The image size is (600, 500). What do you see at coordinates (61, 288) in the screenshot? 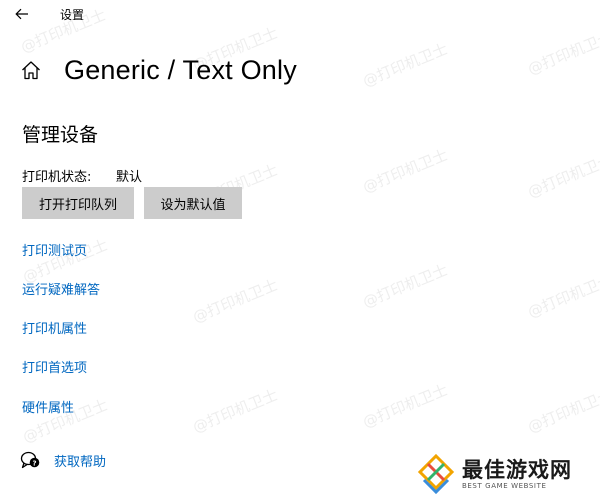
I see `run-troubleshooter-link: 运行疑难解答` at bounding box center [61, 288].